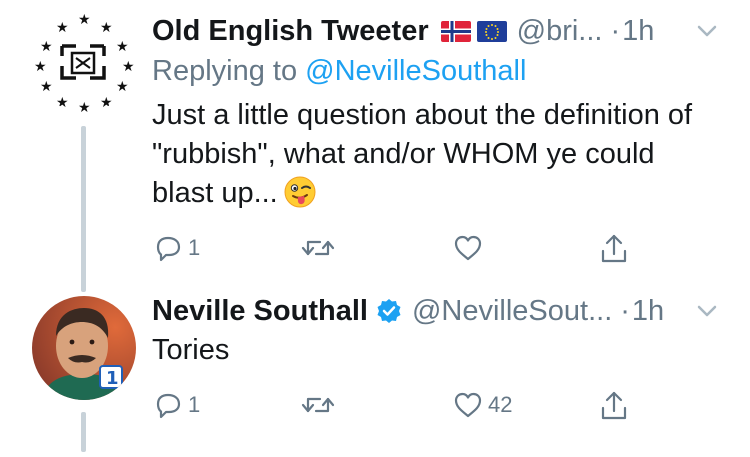  Describe the element at coordinates (473, 31) in the screenshot. I see `flag-emojis` at that location.